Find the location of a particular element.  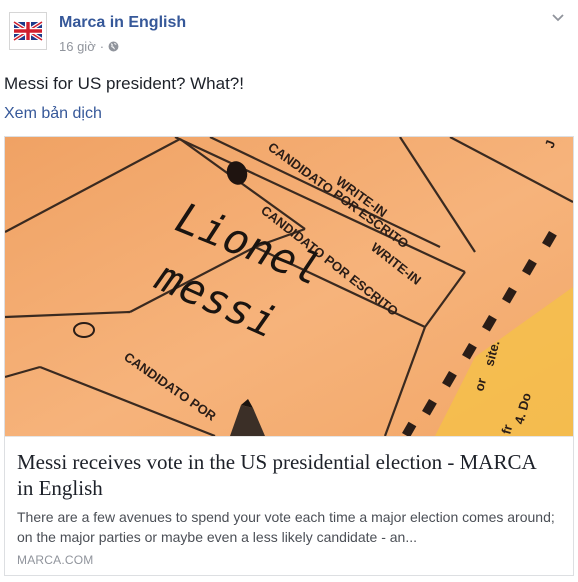

see-translation-link: Xem bản dịch is located at coordinates (53, 114).